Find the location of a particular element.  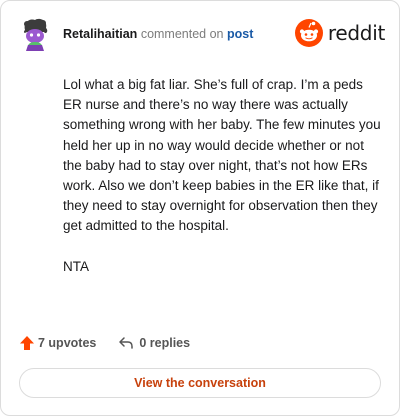

byline-action-text: commented on is located at coordinates (182, 34).